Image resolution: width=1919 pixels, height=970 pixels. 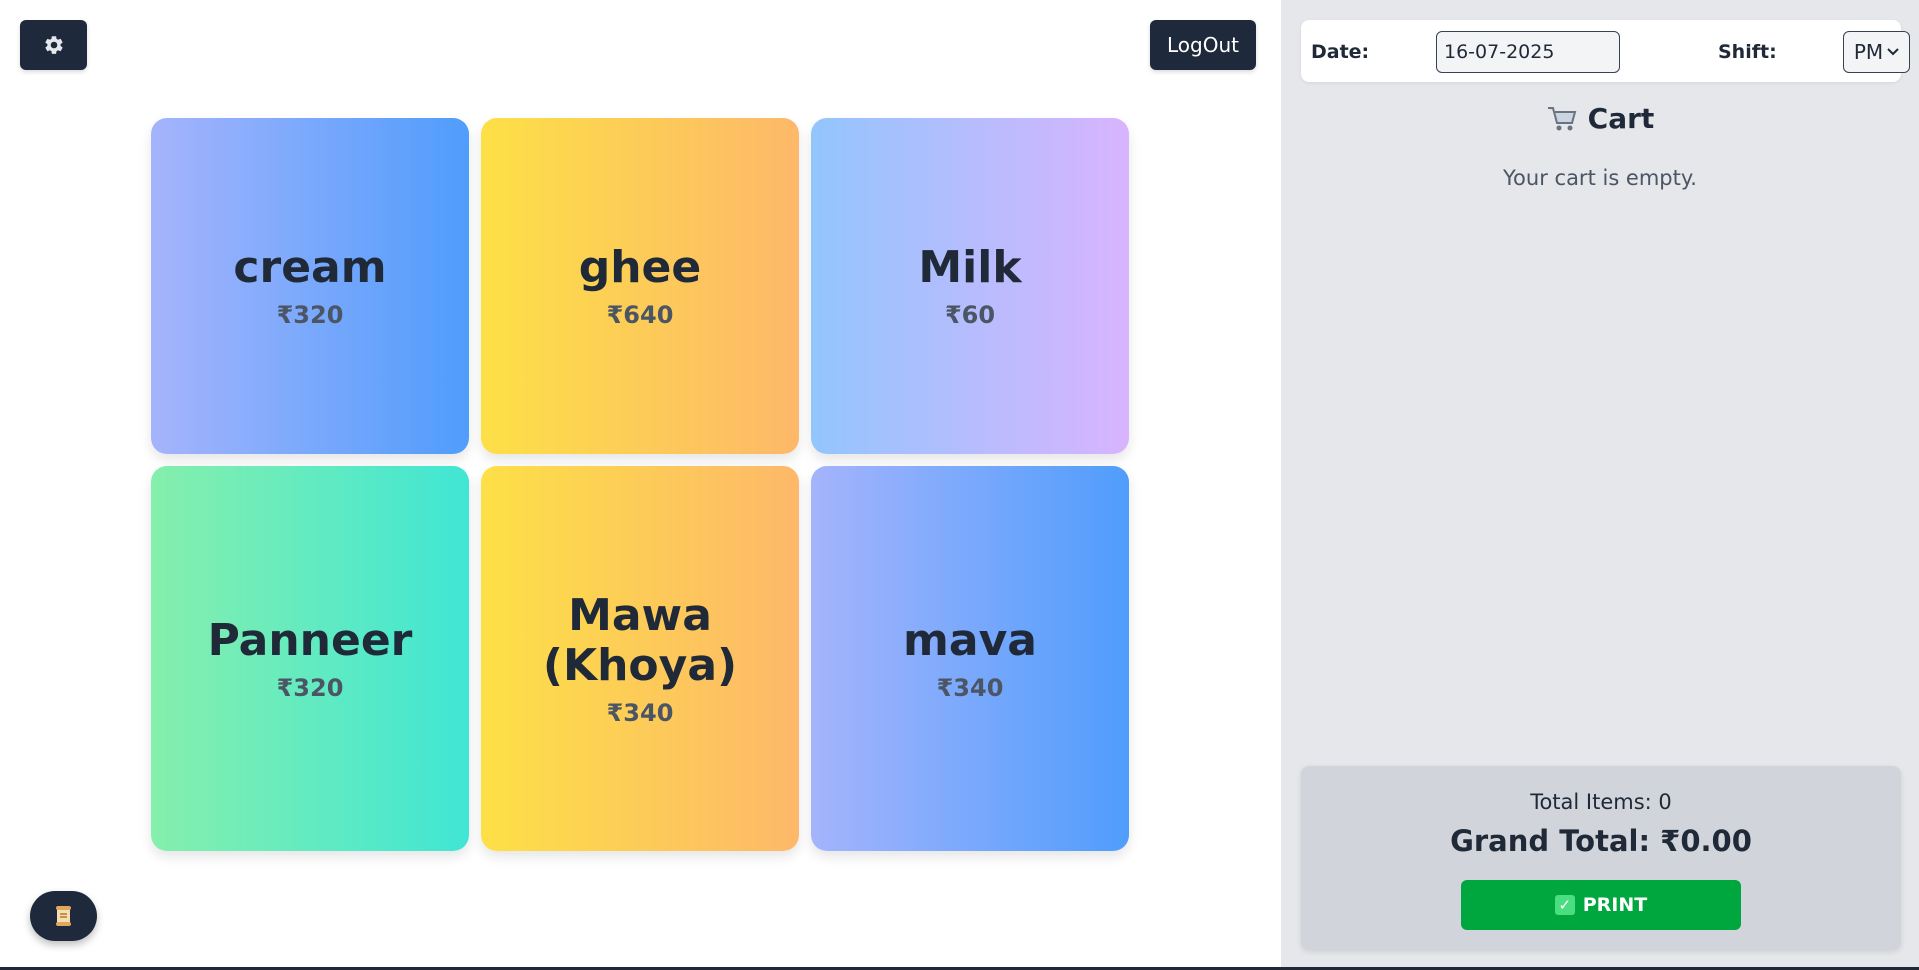 I want to click on product-name: ghee, so click(x=640, y=267).